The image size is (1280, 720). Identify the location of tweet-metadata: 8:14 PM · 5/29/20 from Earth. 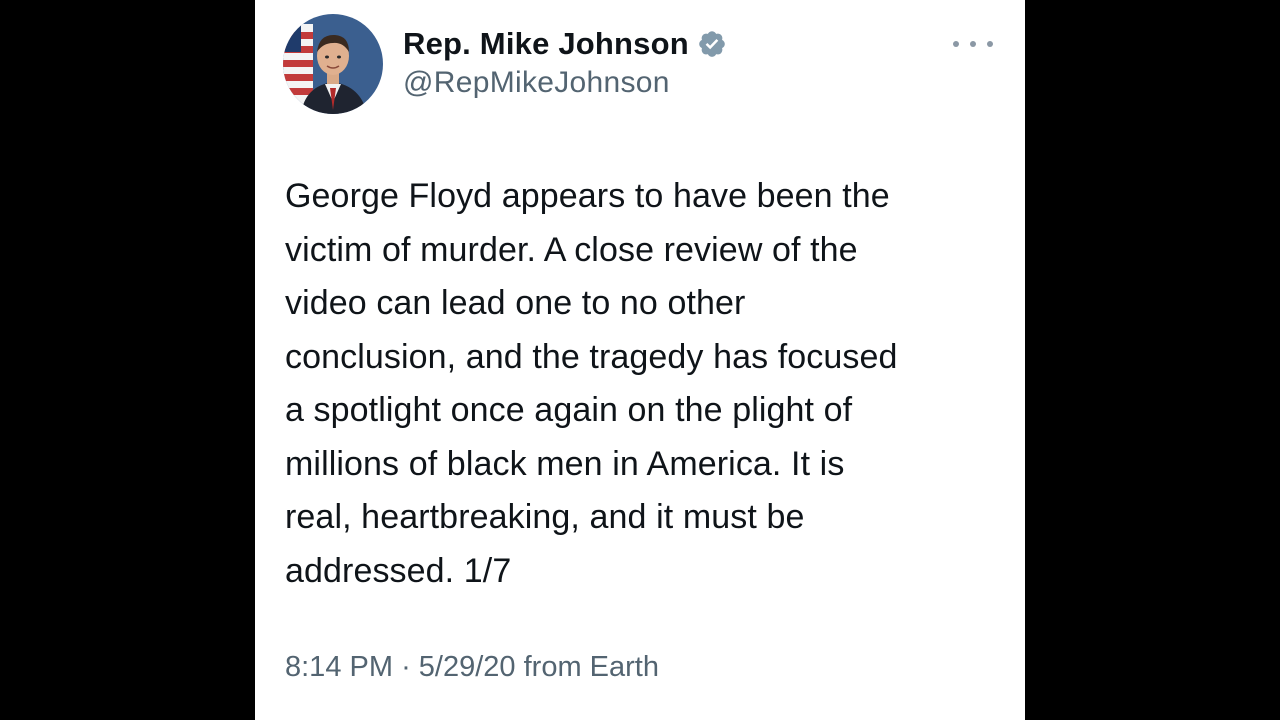
(472, 667).